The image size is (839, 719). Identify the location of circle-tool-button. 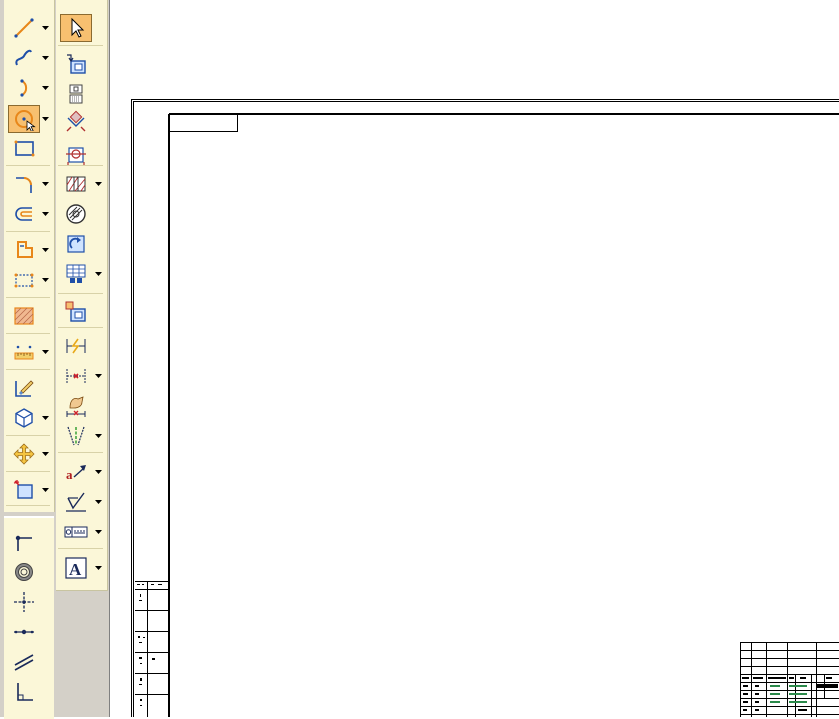
(24, 119).